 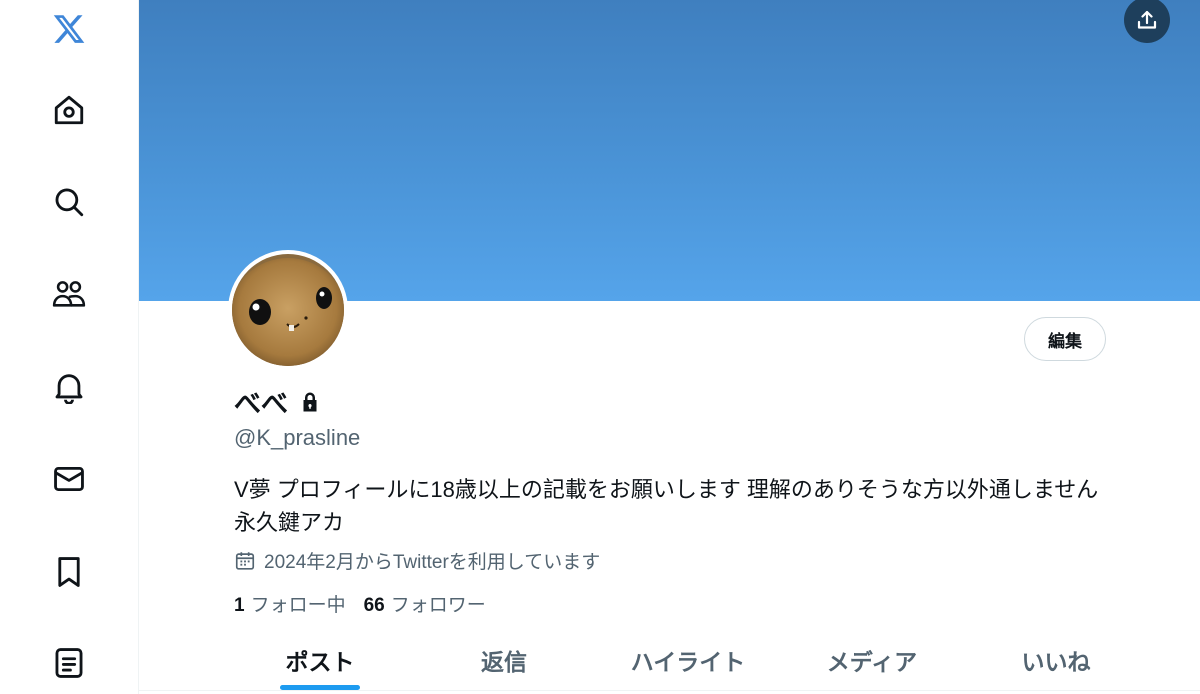 I want to click on search-icon, so click(x=69, y=202).